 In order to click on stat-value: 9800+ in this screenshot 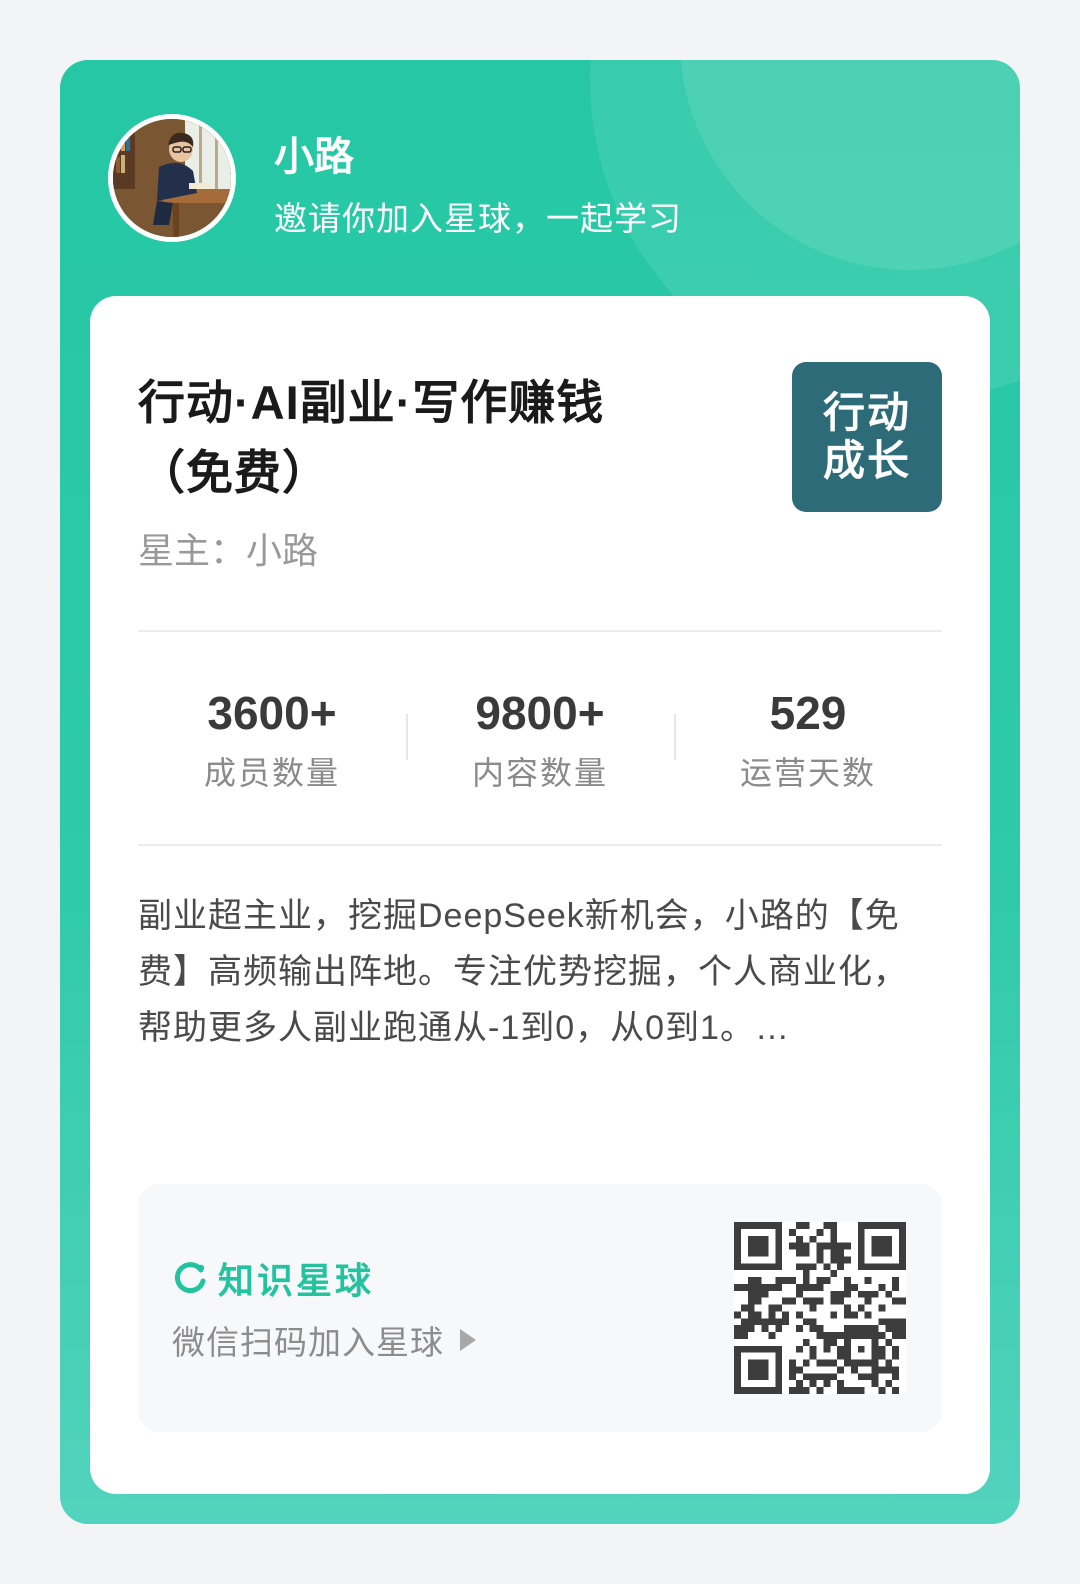, I will do `click(540, 713)`.